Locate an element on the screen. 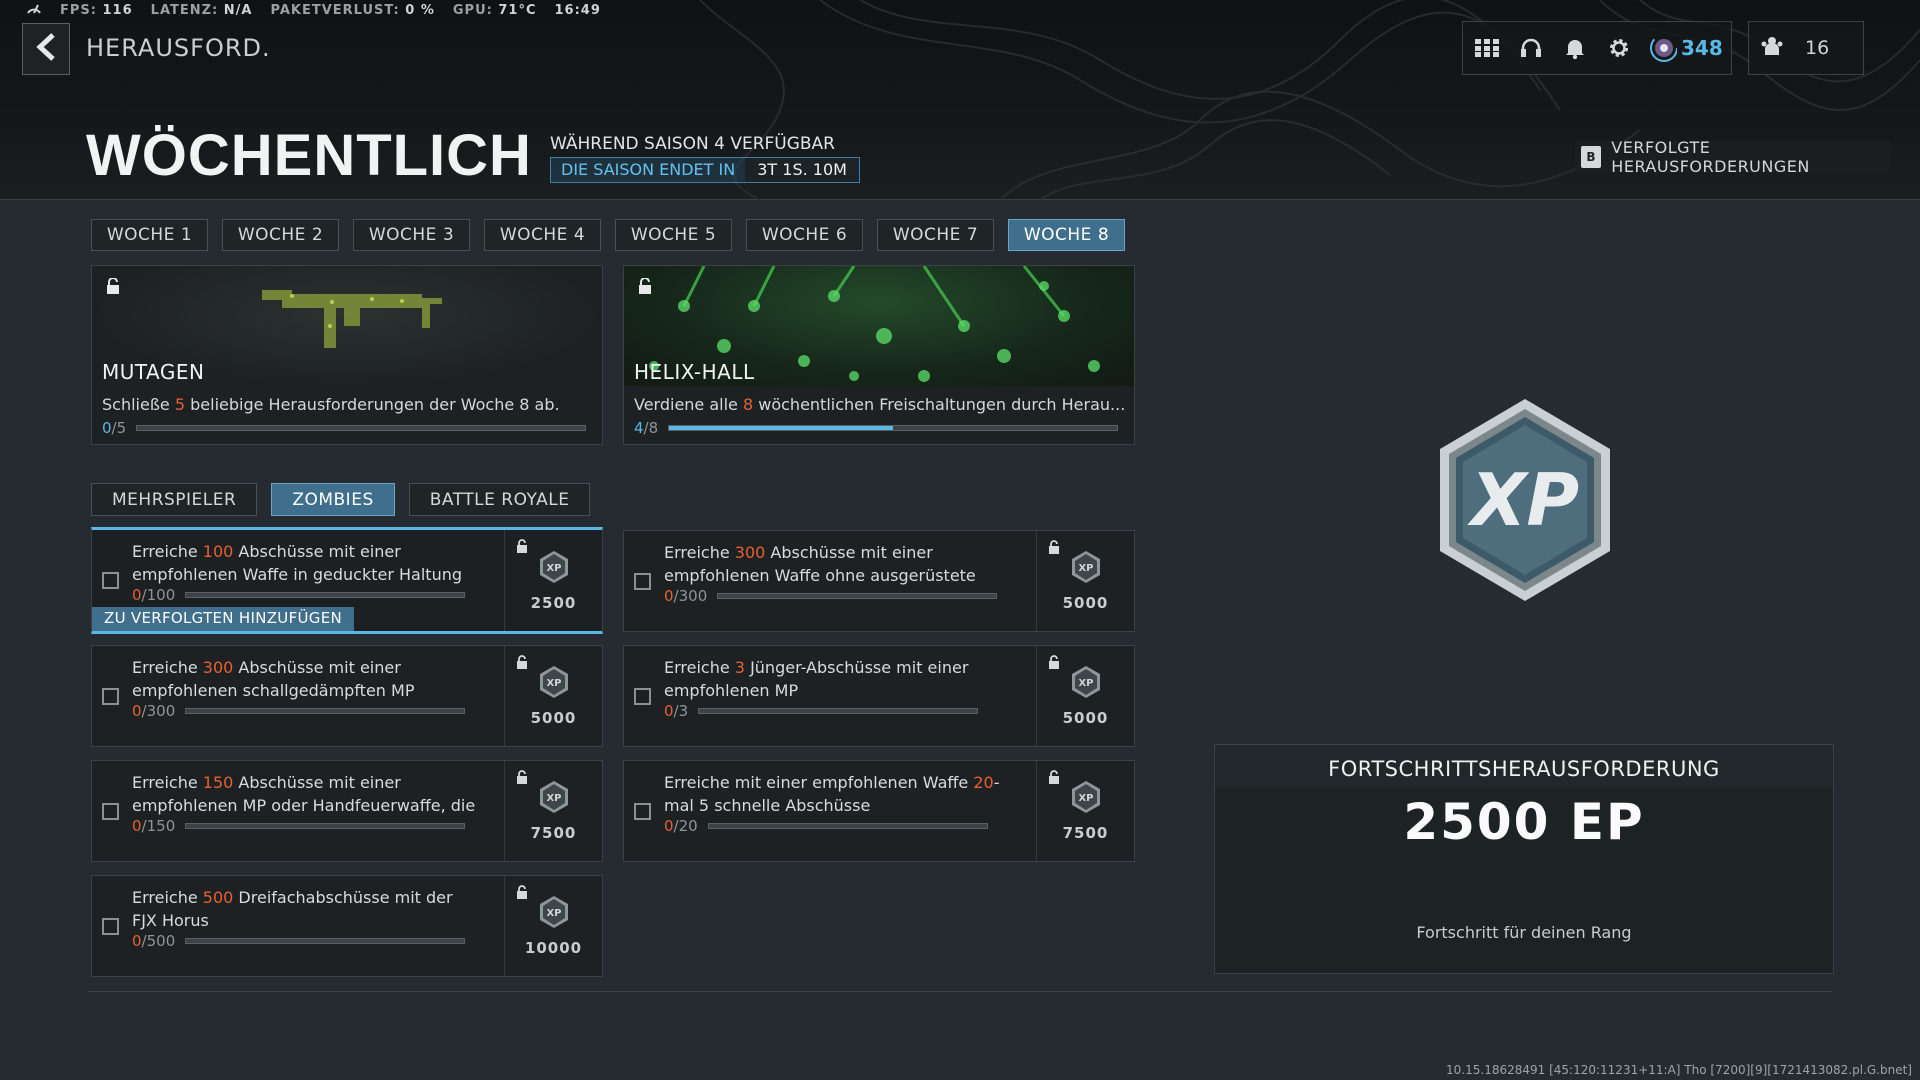 The height and width of the screenshot is (1080, 1920). rank-value: 348 is located at coordinates (1702, 48).